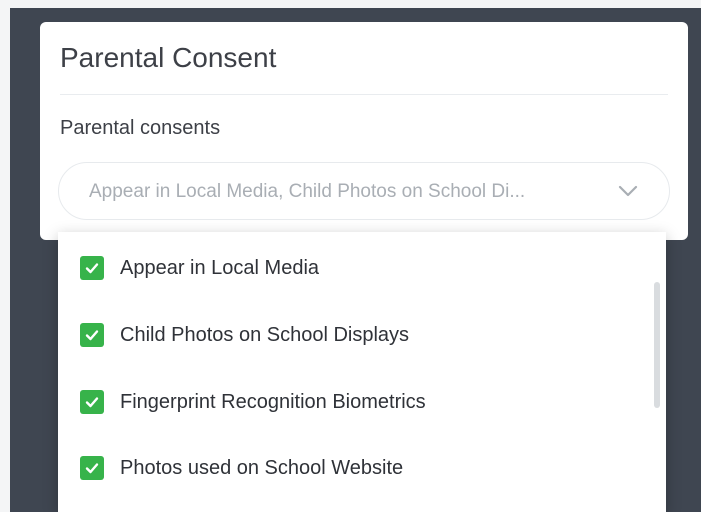 Image resolution: width=701 pixels, height=512 pixels. Describe the element at coordinates (657, 345) in the screenshot. I see `dropdown-scrollbar` at that location.